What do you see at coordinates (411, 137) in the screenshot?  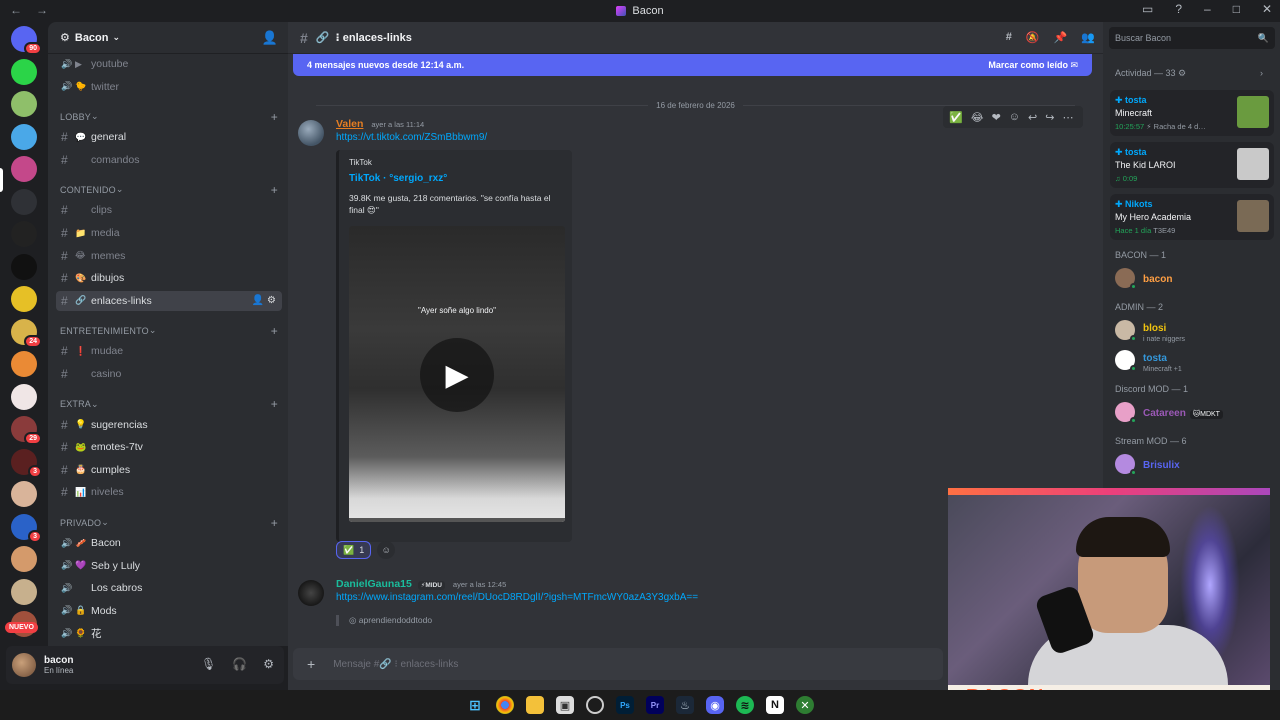 I see `message-link: https://vt.tiktok.com/ZSmBbbwm9/` at bounding box center [411, 137].